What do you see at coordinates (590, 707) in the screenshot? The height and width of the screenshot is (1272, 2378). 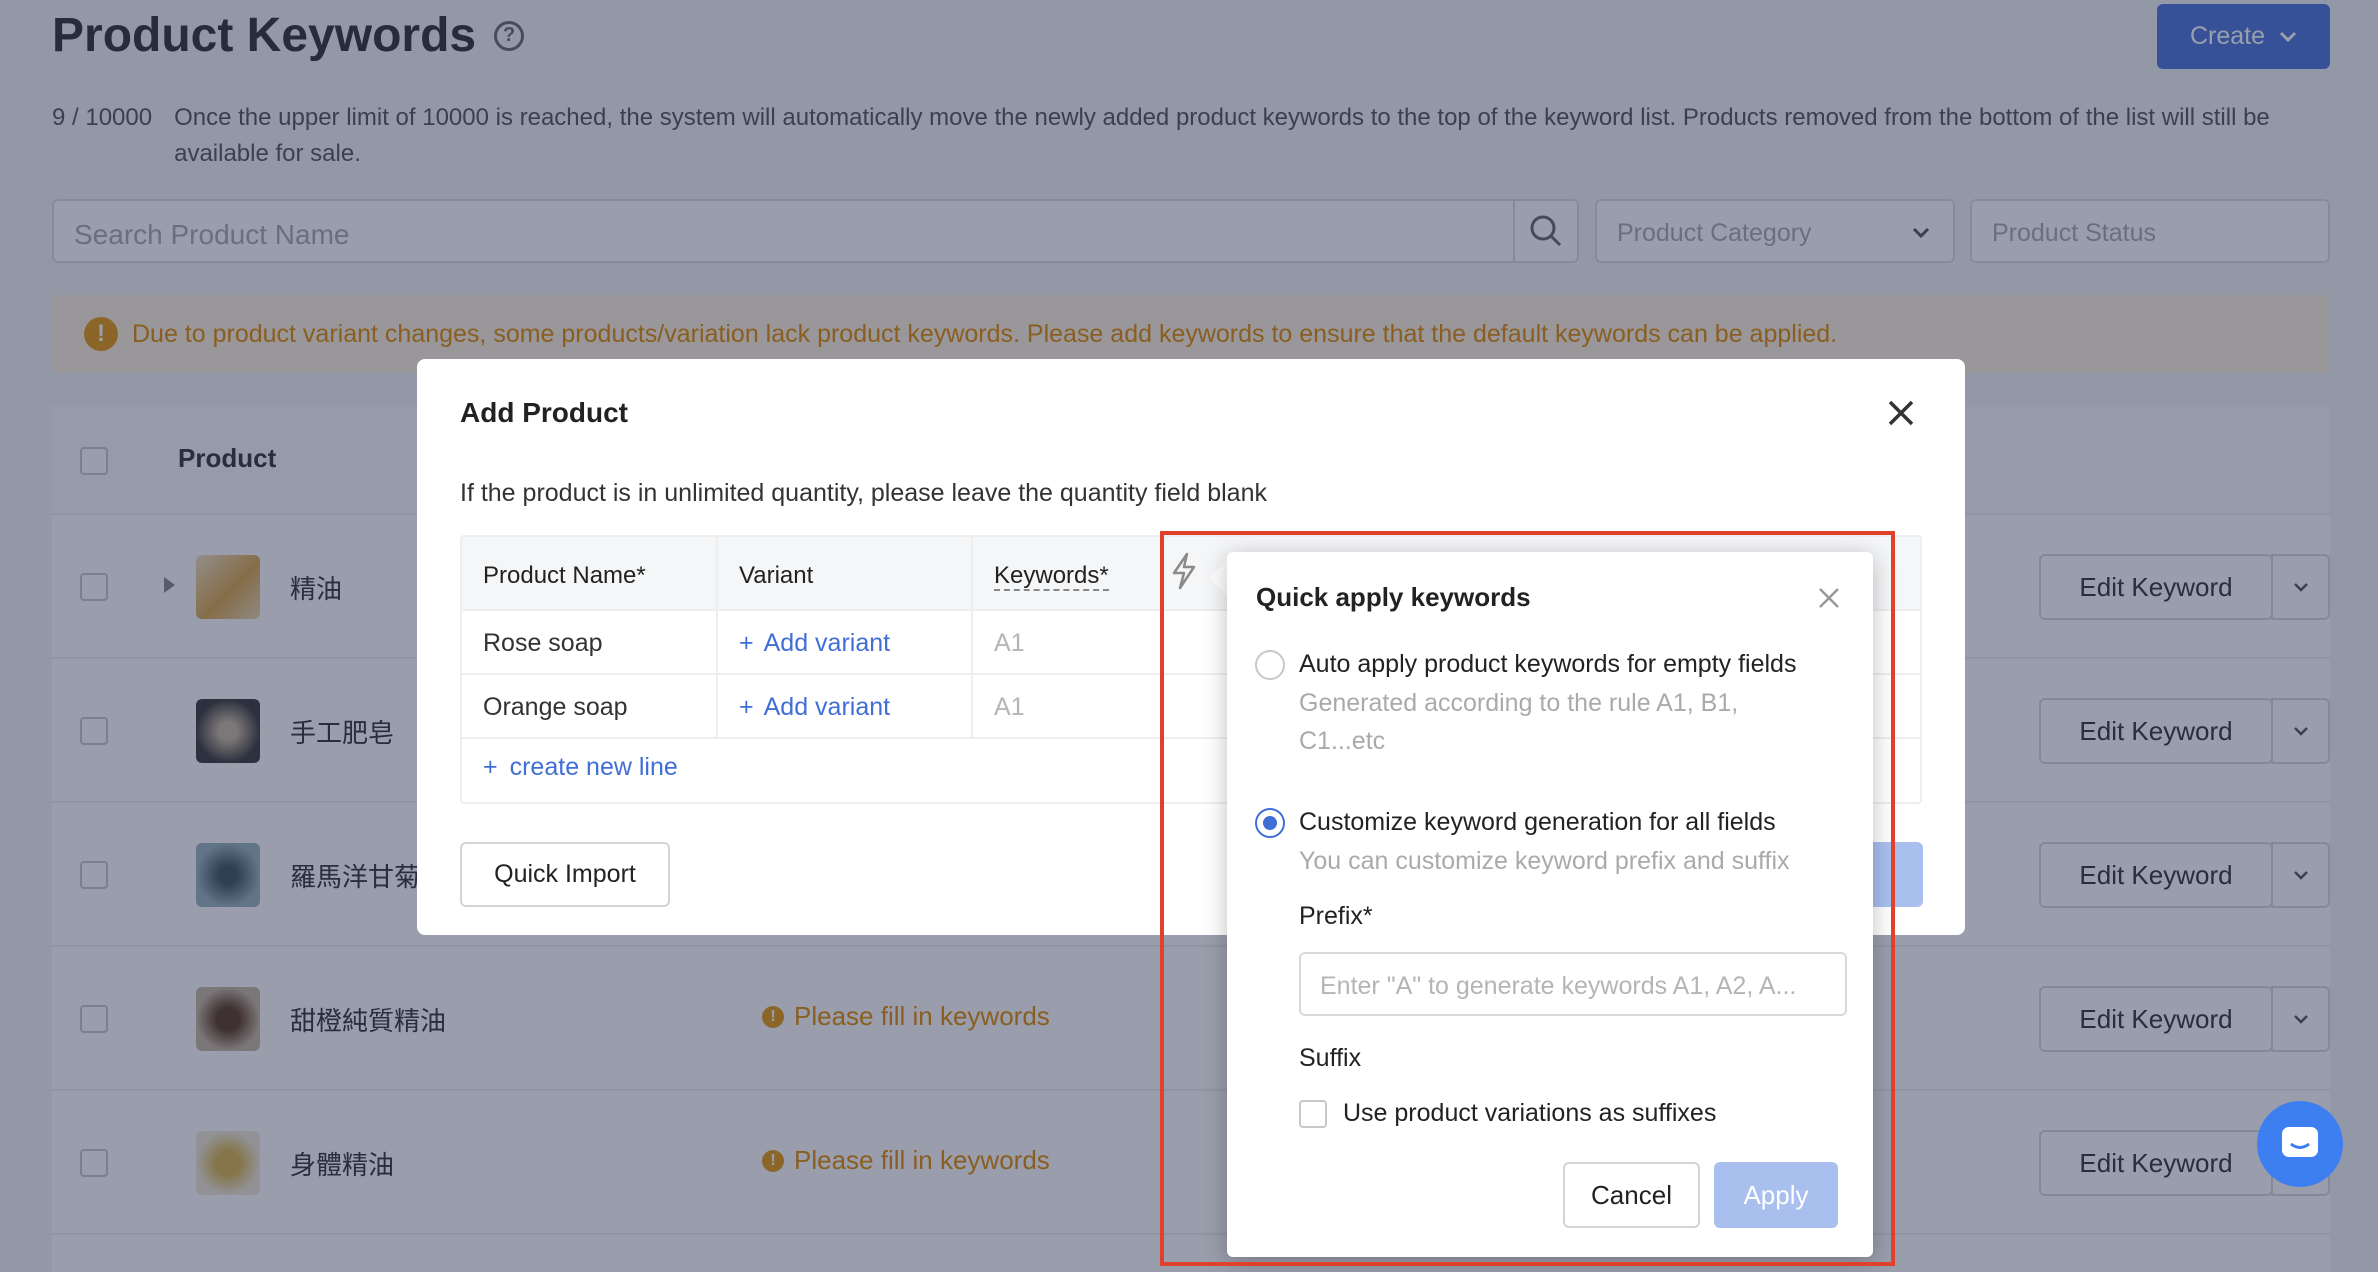 I see `product-name-cell: Orange soap` at bounding box center [590, 707].